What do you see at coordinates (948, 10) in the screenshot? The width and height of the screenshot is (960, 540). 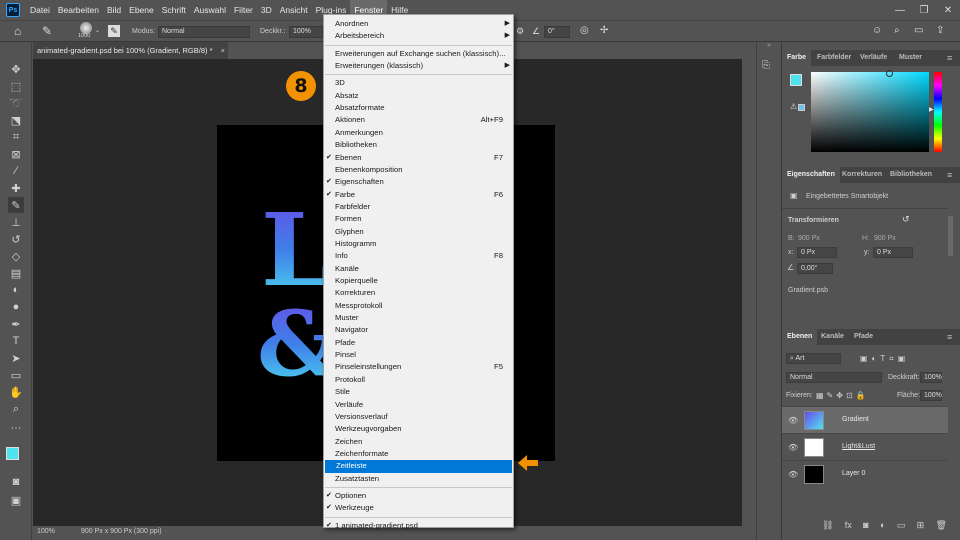 I see `close-icon: ✕` at bounding box center [948, 10].